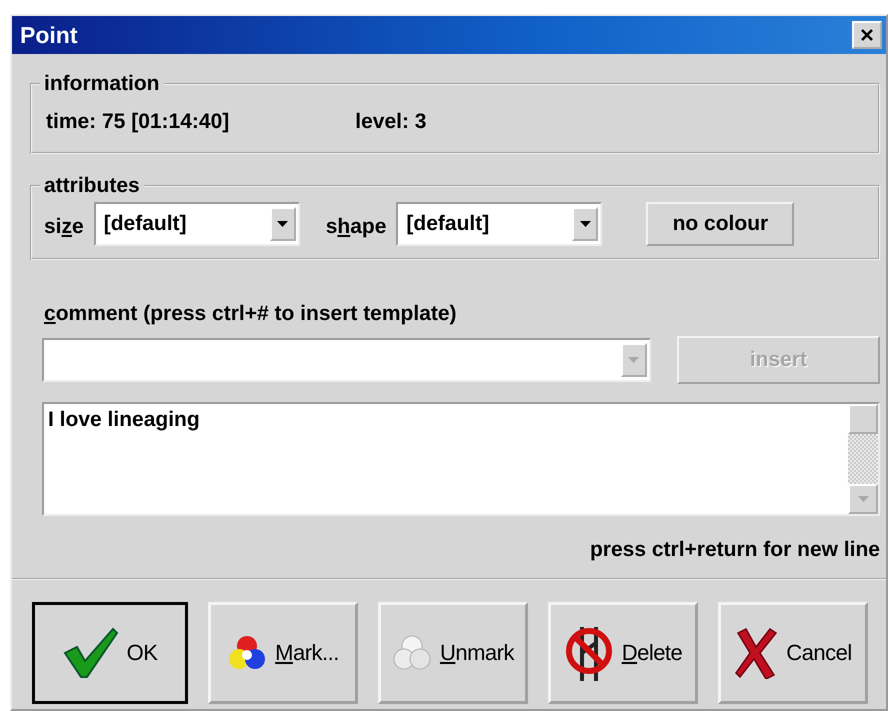 The image size is (888, 711). What do you see at coordinates (101, 84) in the screenshot?
I see `group-label: information` at bounding box center [101, 84].